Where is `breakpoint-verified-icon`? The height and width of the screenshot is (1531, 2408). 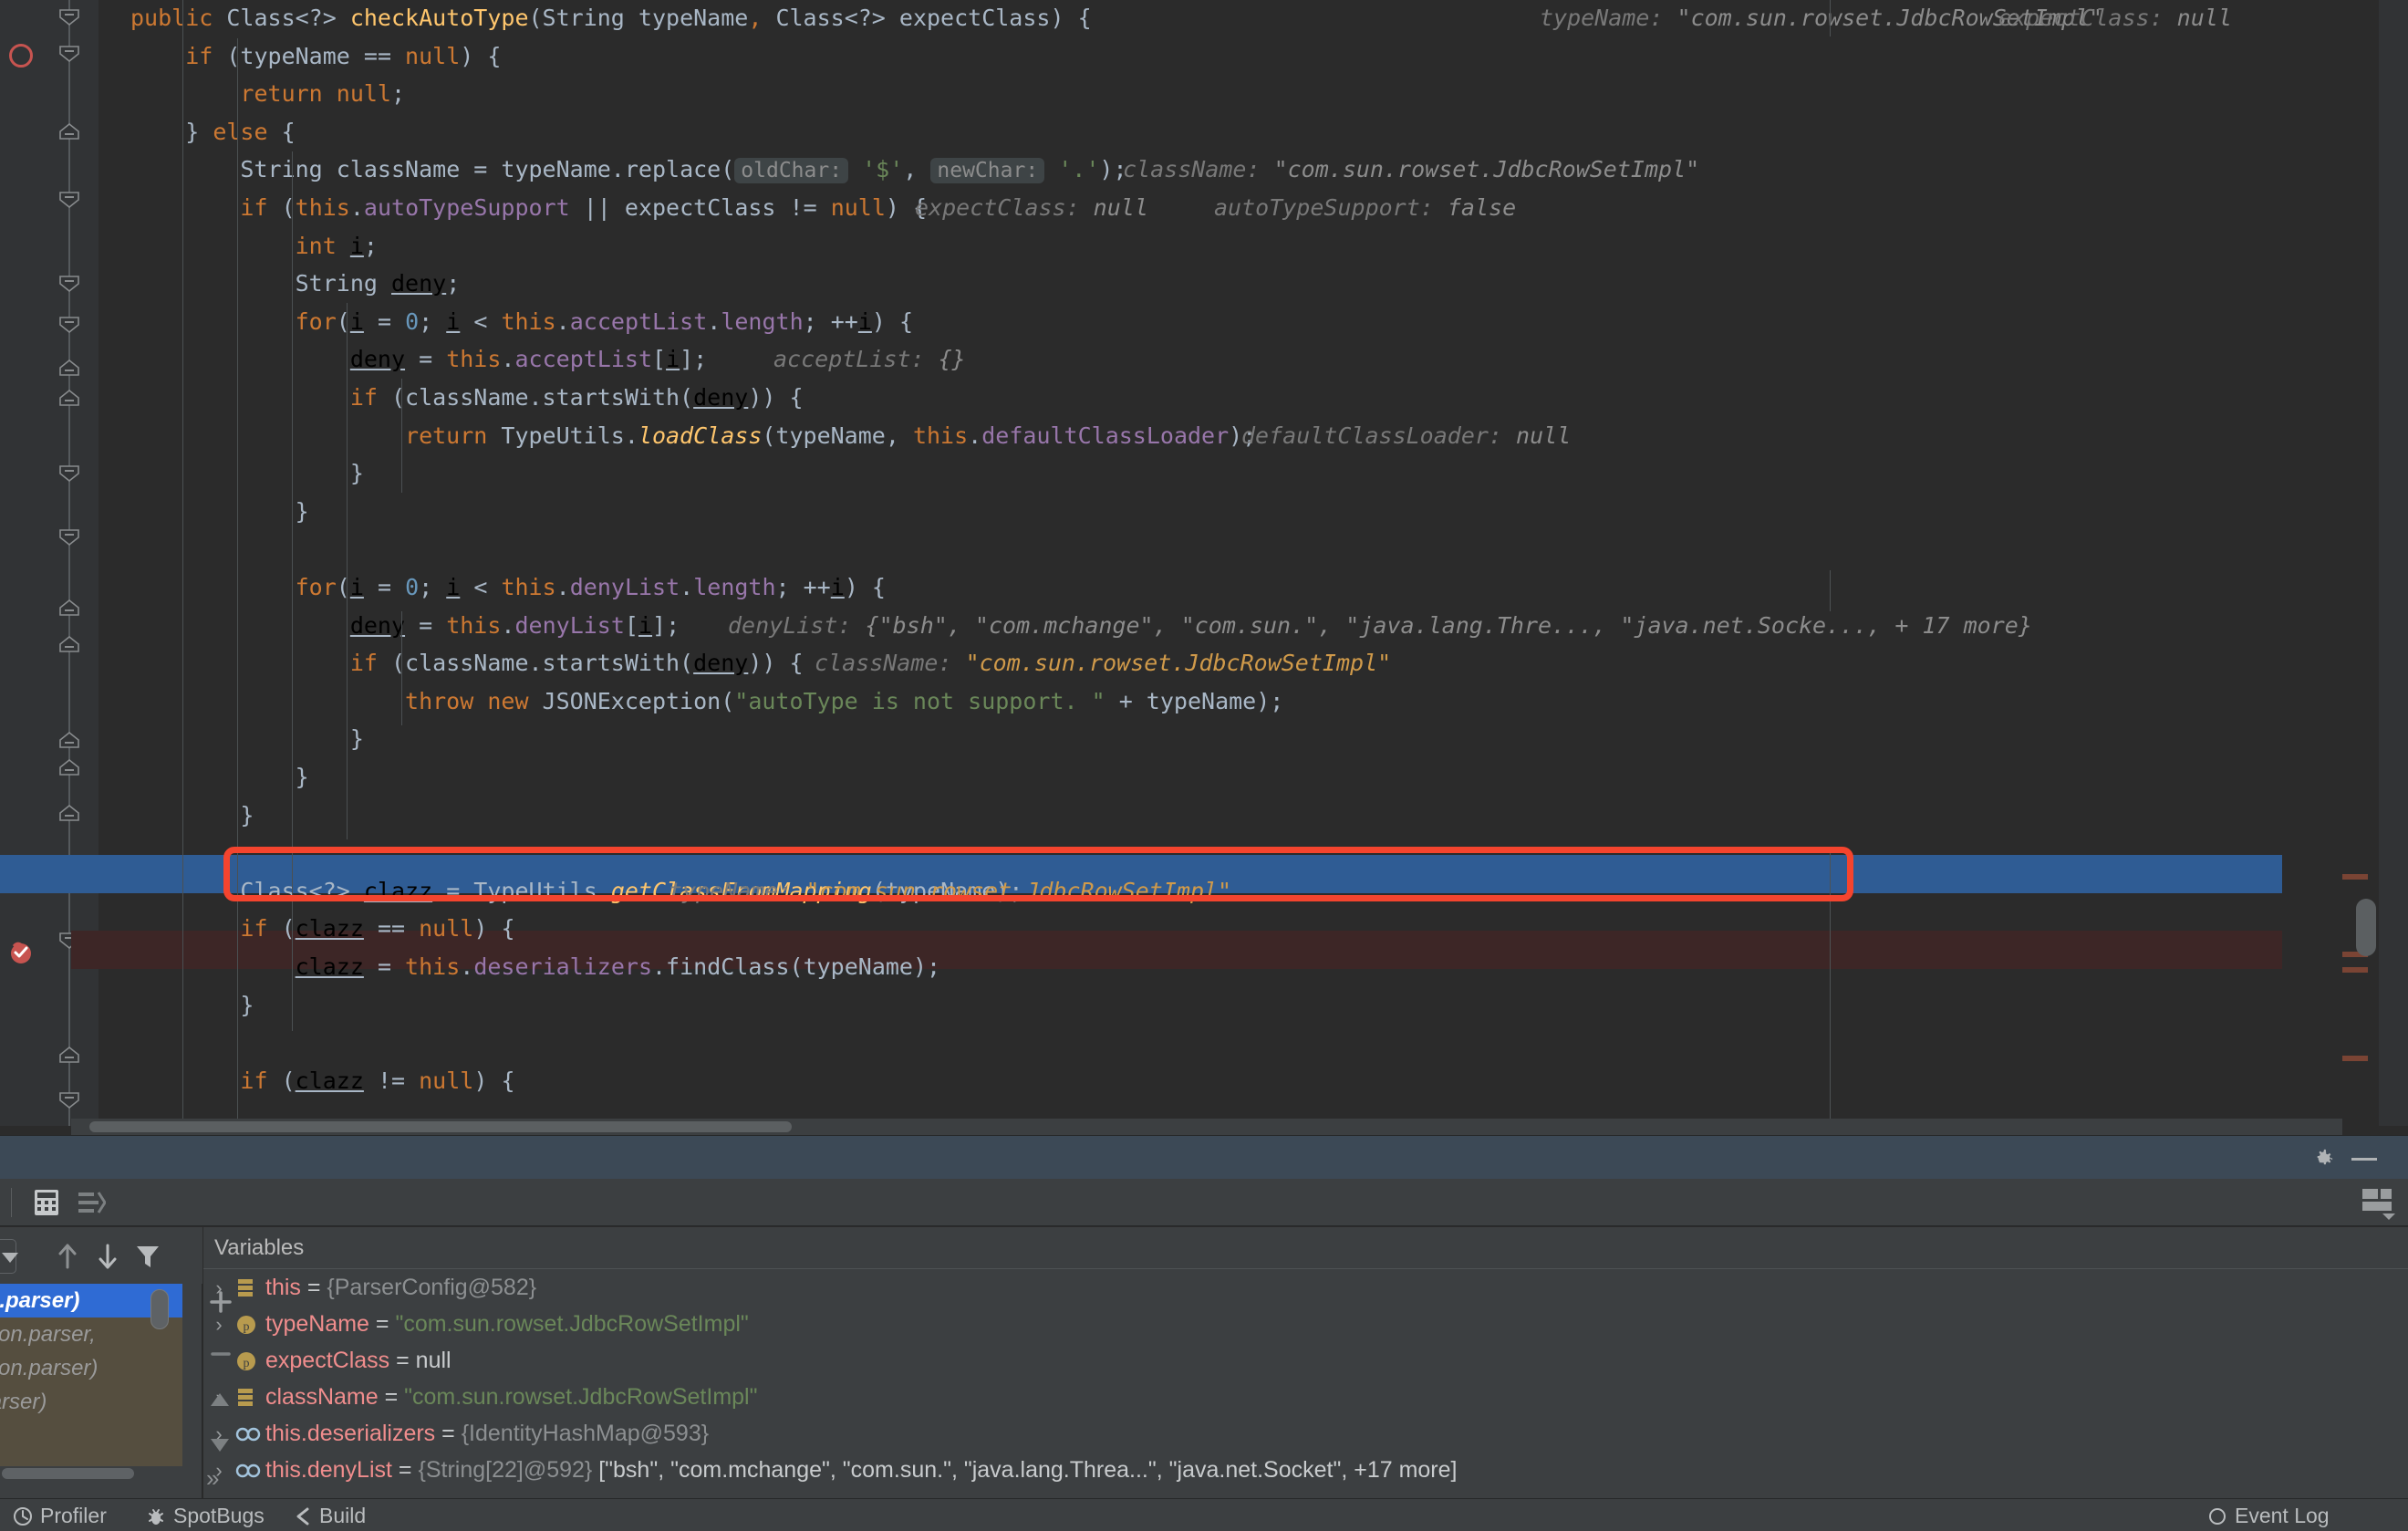 breakpoint-verified-icon is located at coordinates (21, 953).